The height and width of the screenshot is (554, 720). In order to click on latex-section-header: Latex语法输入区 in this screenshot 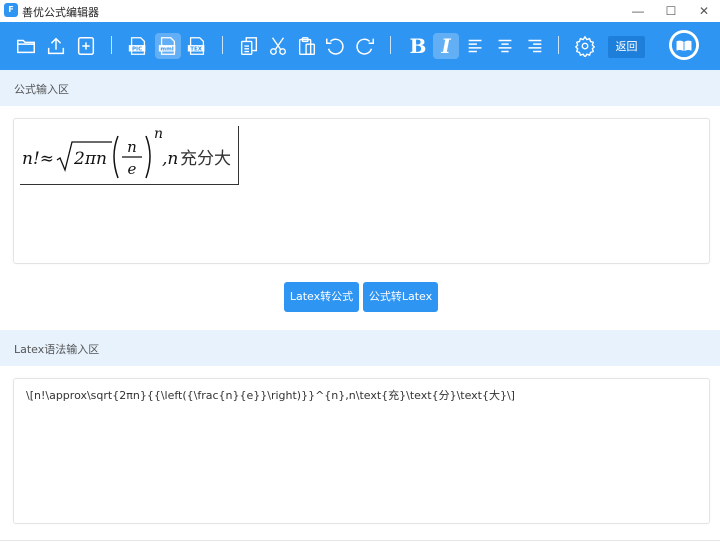, I will do `click(360, 348)`.